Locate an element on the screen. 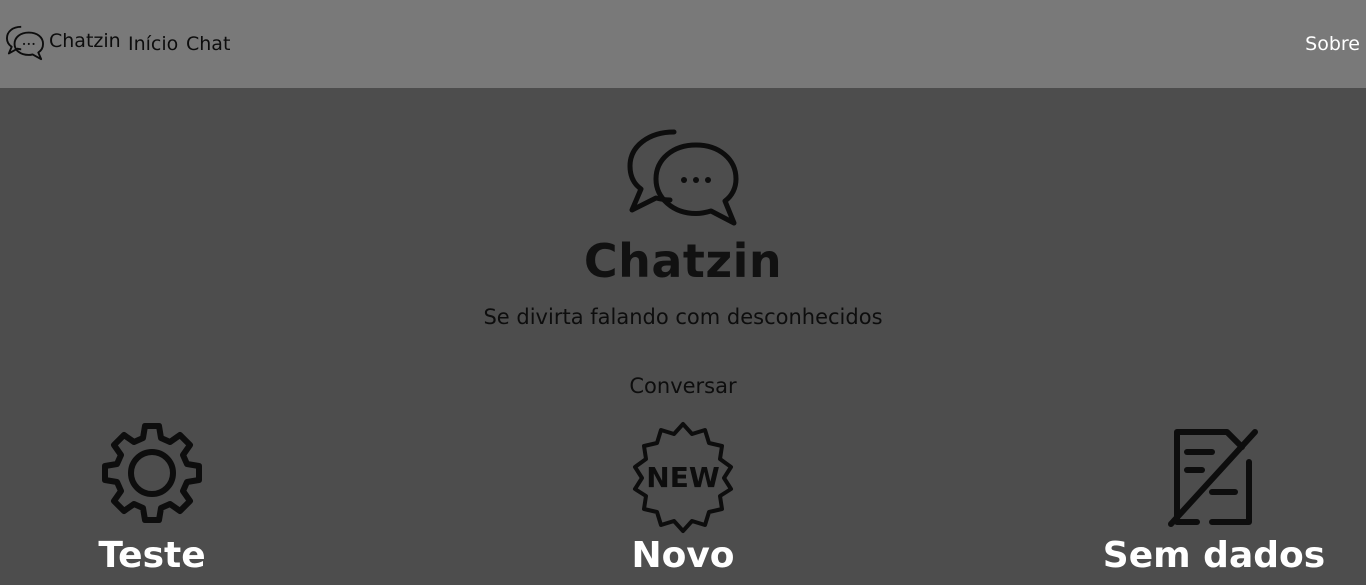 The image size is (1366, 585). nav-link-chat: Chat is located at coordinates (208, 44).